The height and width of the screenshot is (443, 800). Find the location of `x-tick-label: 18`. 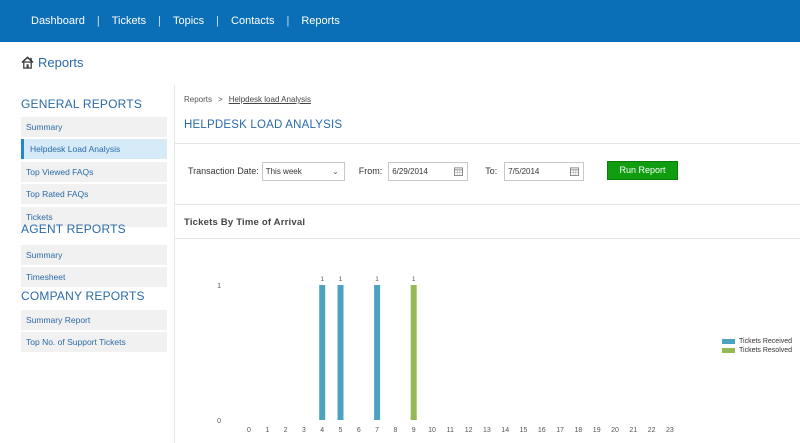

x-tick-label: 18 is located at coordinates (579, 430).